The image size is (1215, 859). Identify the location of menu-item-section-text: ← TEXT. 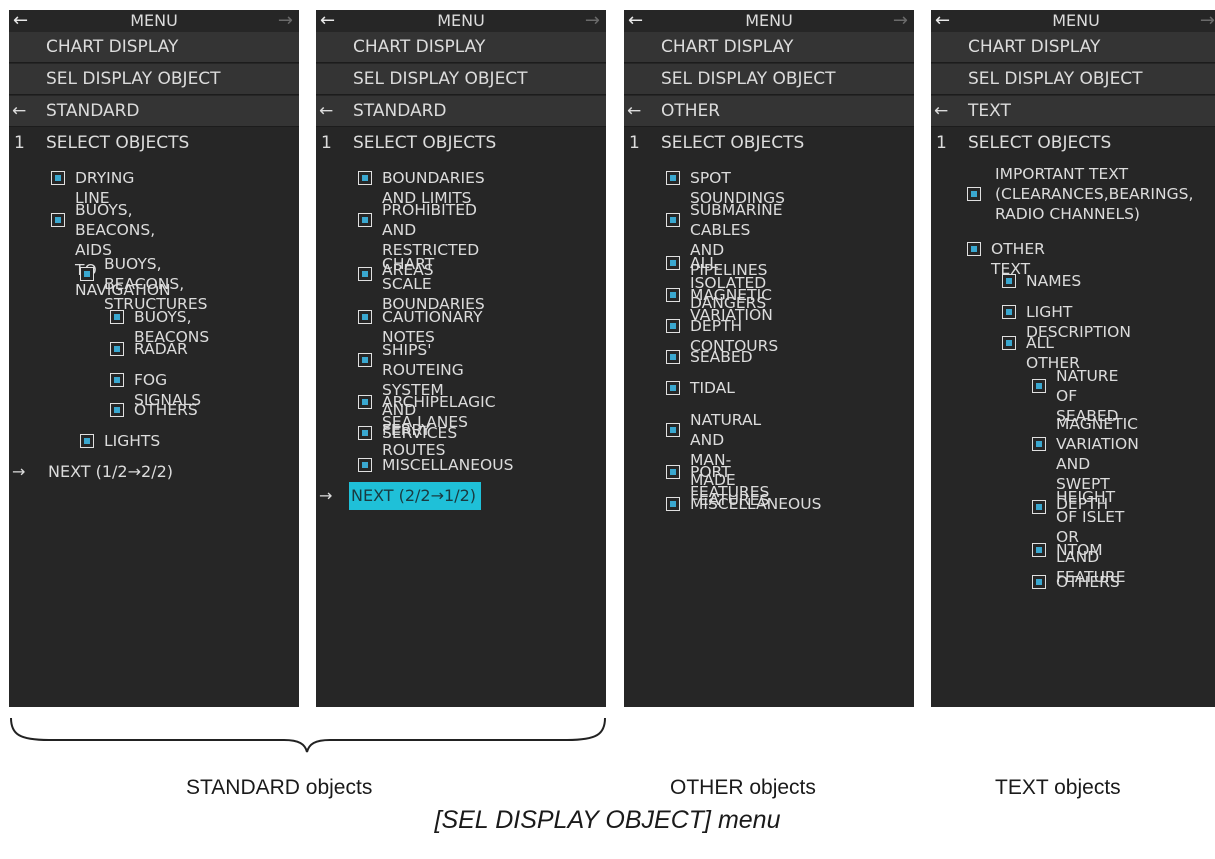
(1073, 111).